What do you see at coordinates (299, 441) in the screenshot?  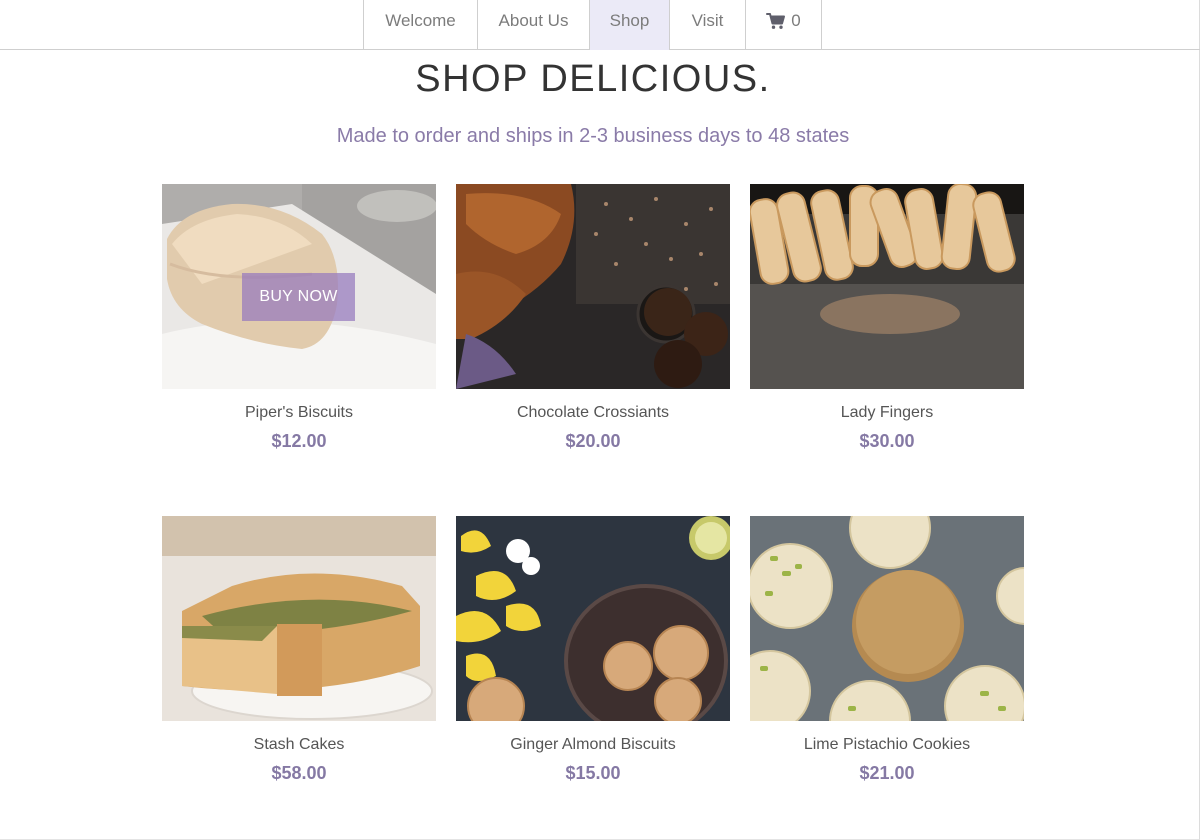 I see `product-price: $12.00` at bounding box center [299, 441].